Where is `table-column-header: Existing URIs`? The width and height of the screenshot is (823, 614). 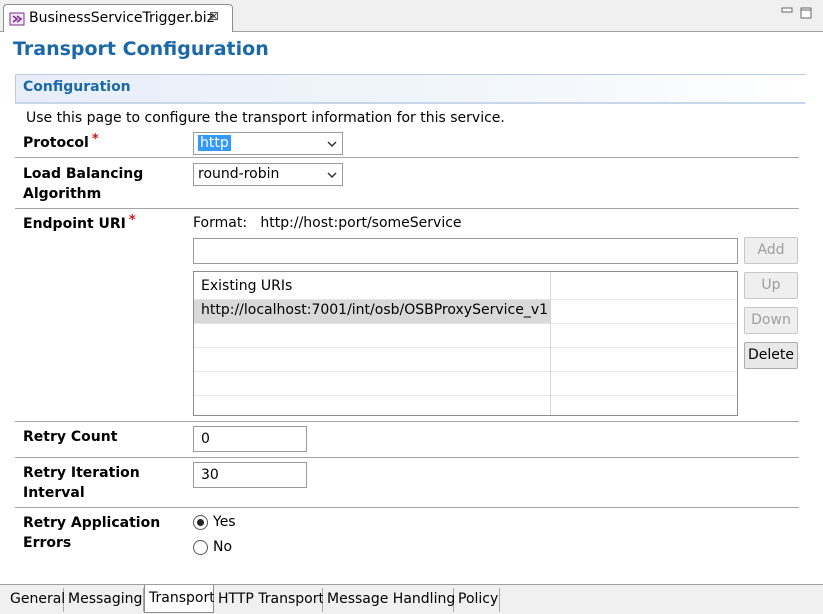
table-column-header: Existing URIs is located at coordinates (247, 286).